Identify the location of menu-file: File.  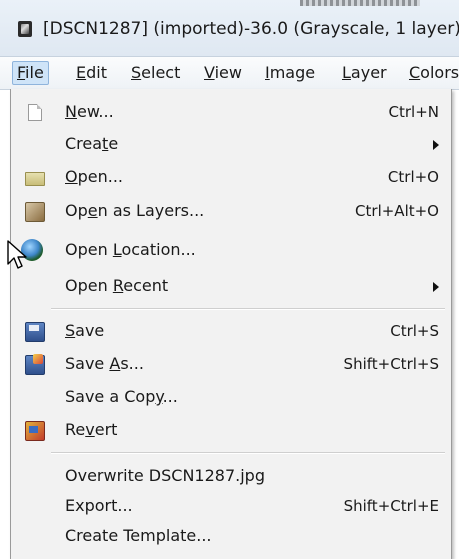
(30, 73).